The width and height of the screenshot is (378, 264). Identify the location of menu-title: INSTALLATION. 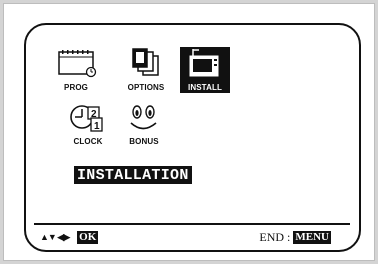
(133, 175).